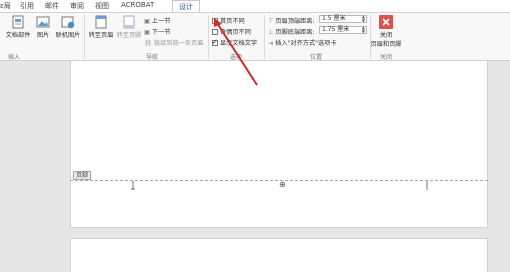 This screenshot has height=272, width=510. What do you see at coordinates (237, 54) in the screenshot?
I see `annotation-arrow-line` at bounding box center [237, 54].